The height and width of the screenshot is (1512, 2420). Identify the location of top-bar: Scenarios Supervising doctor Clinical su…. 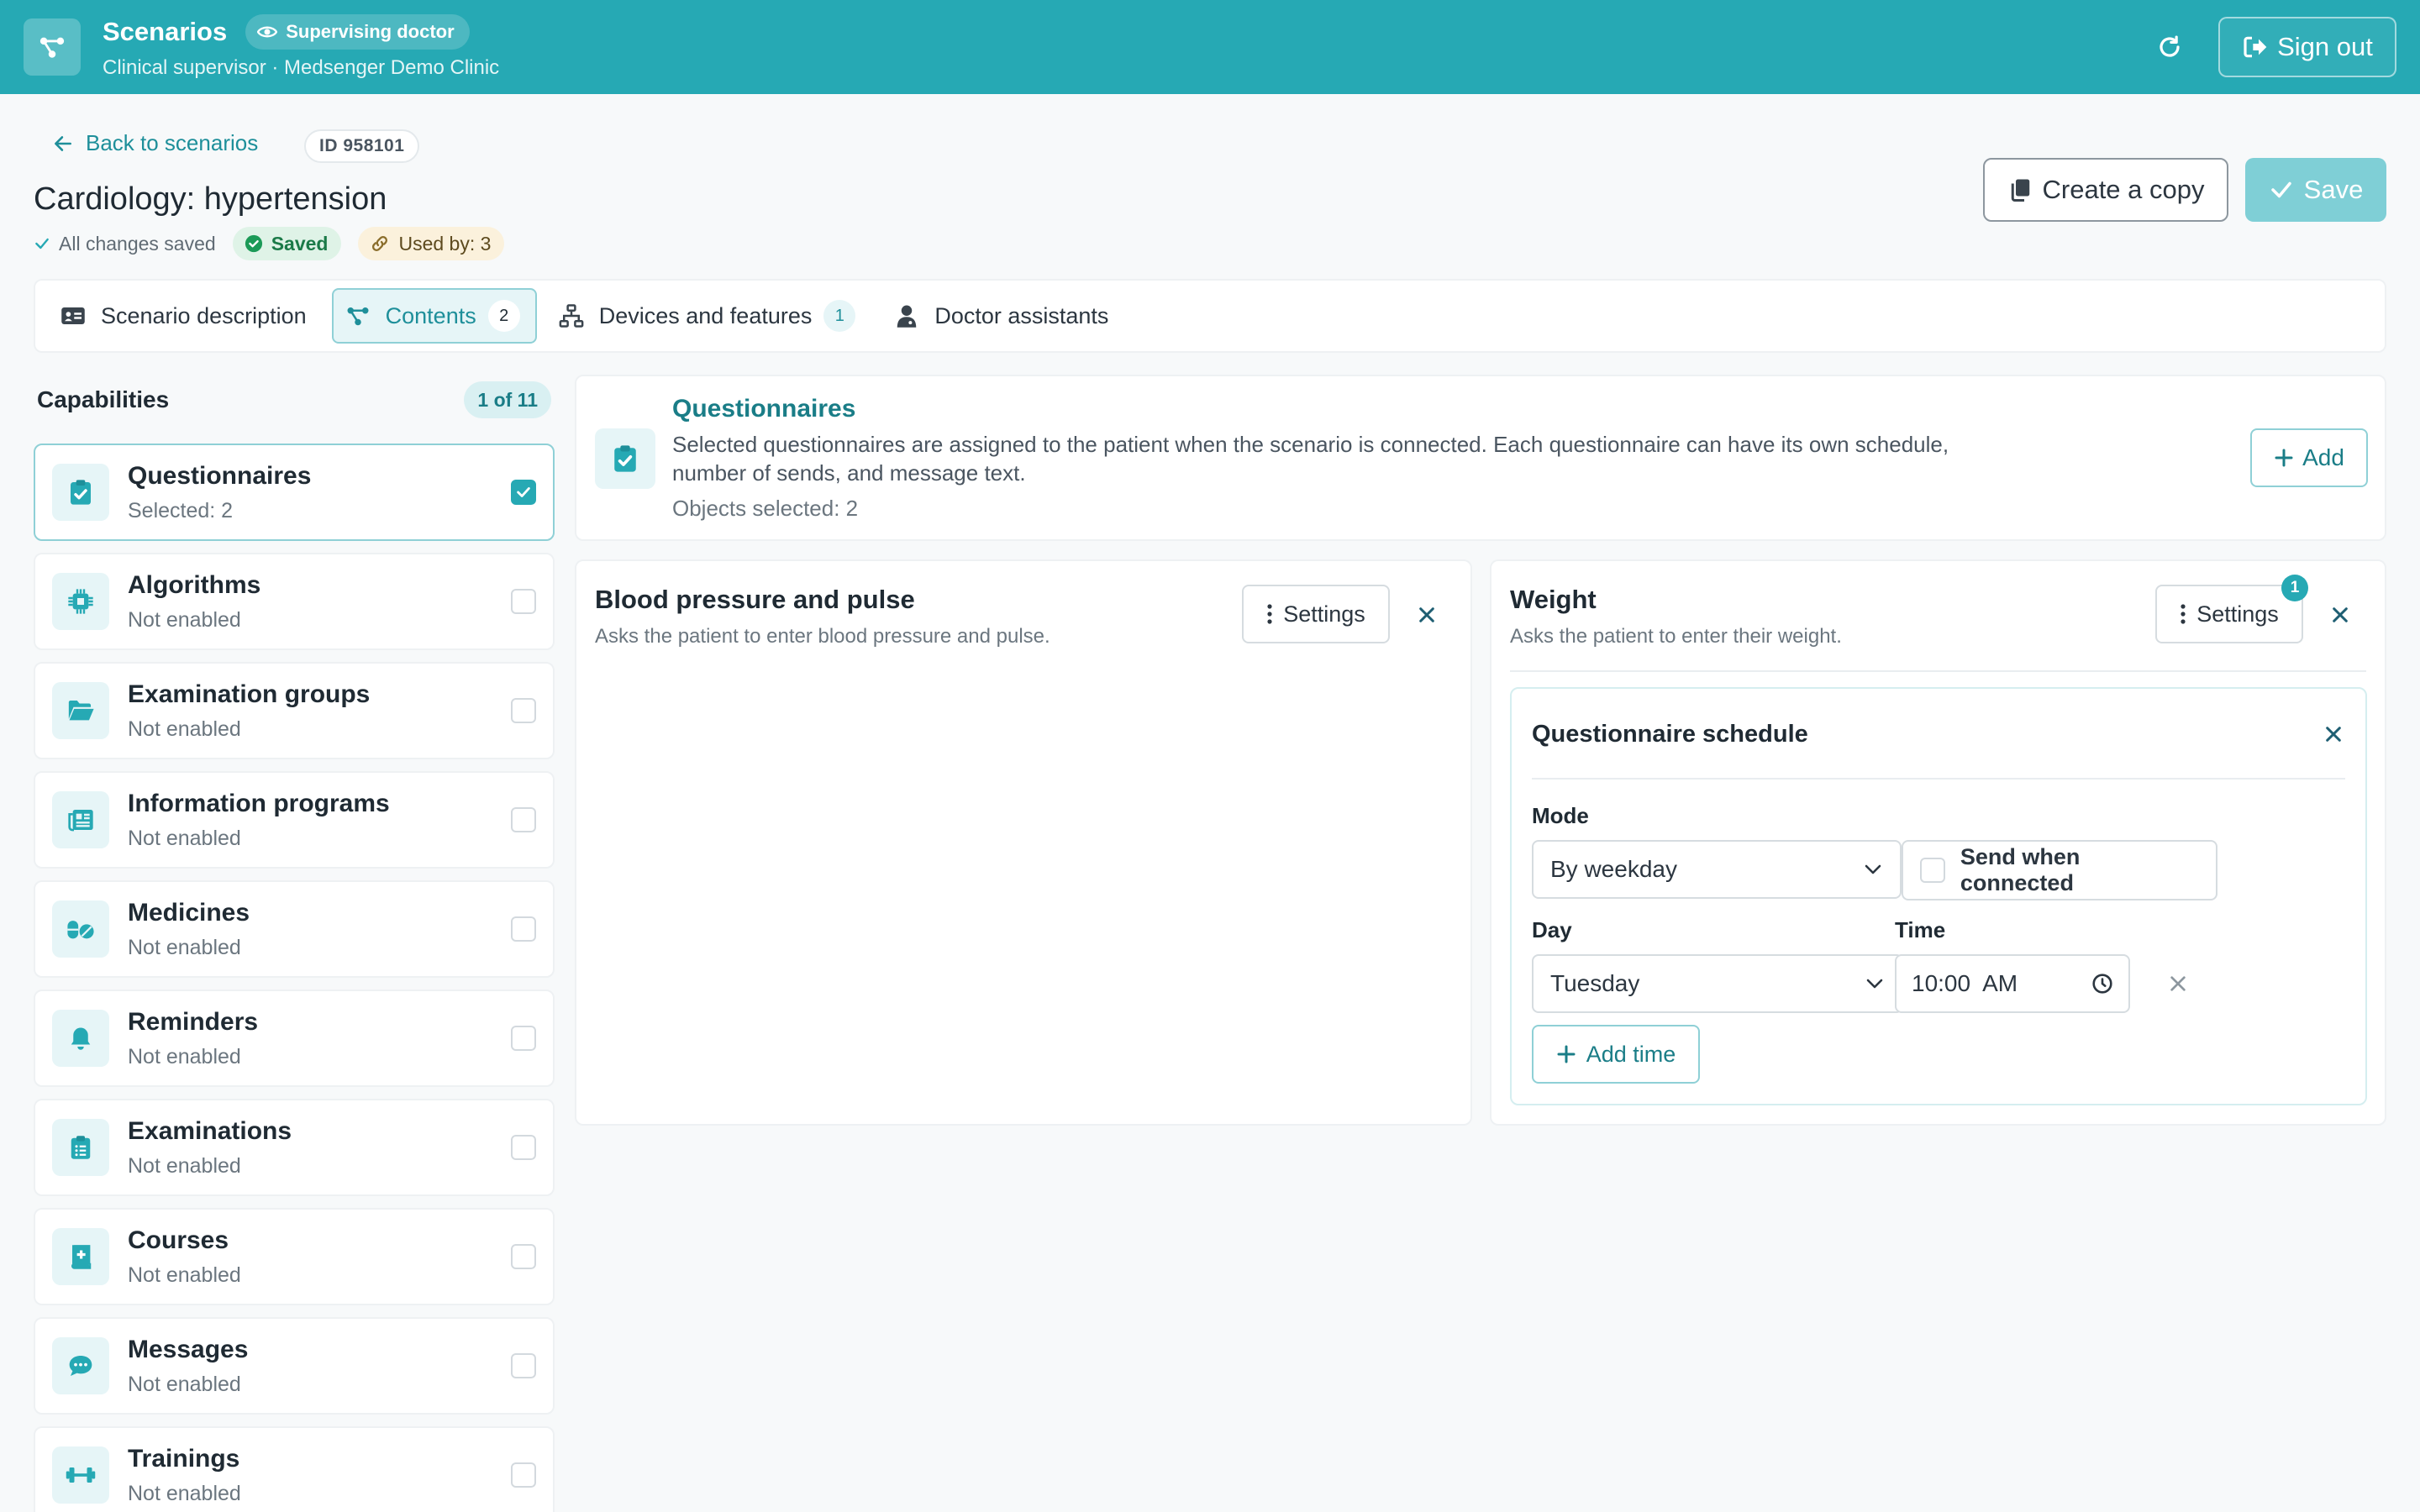
(1210, 47).